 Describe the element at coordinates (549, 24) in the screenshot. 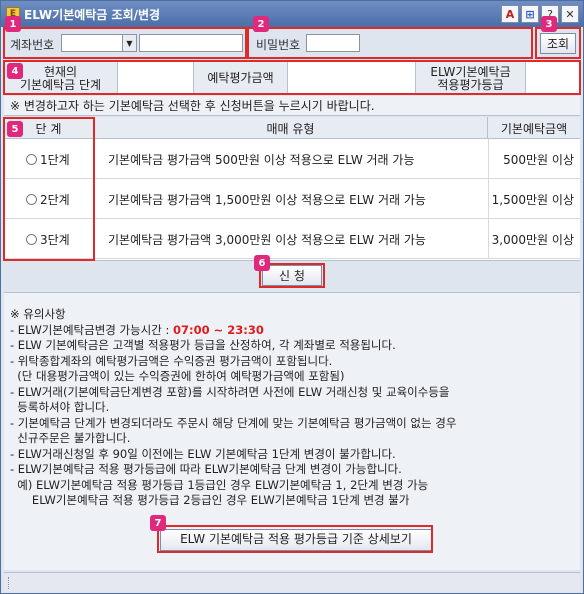

I see `badge-3: 3` at that location.